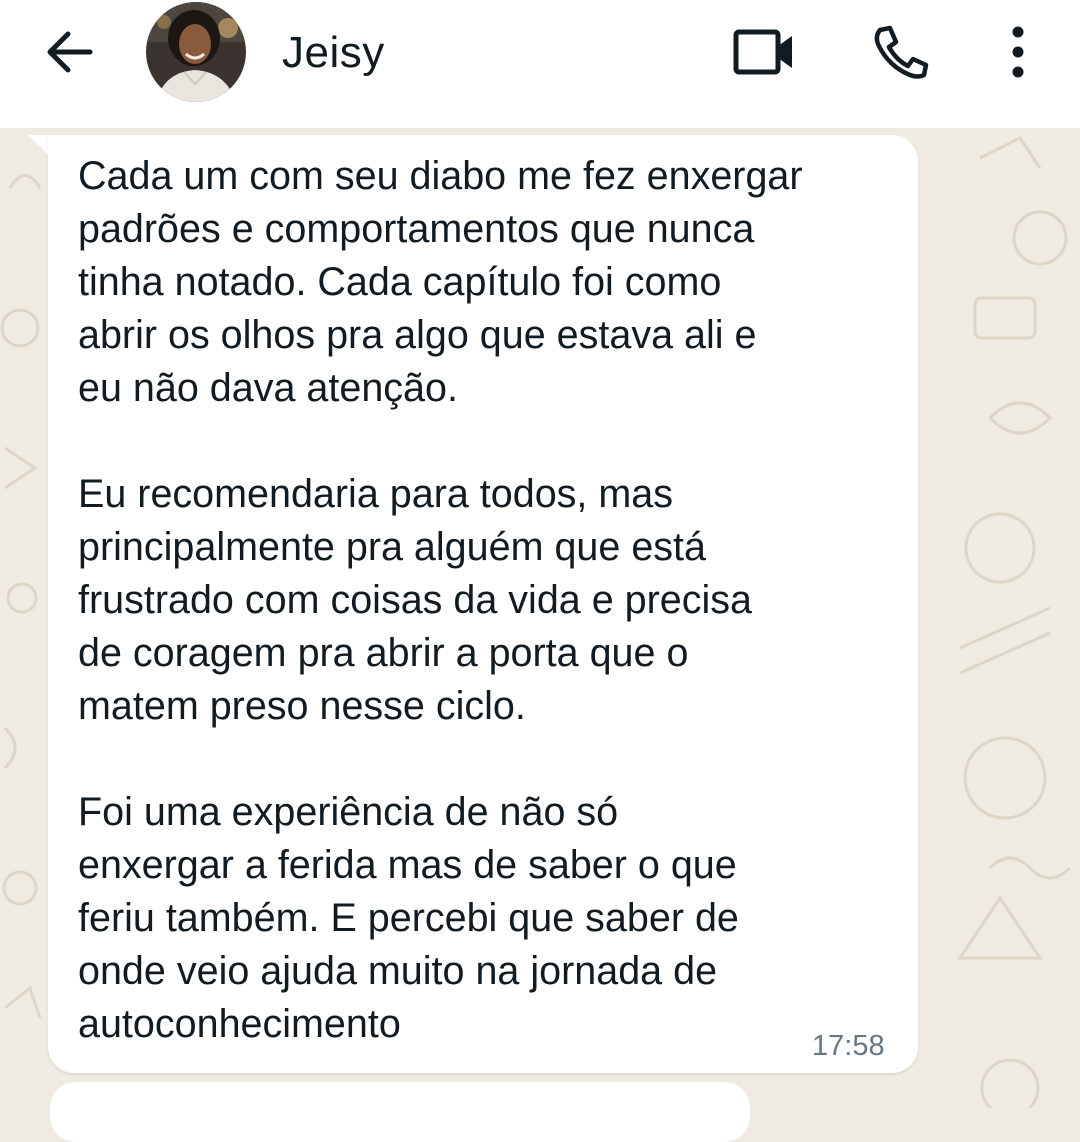 The image size is (1080, 1142). Describe the element at coordinates (848, 1046) in the screenshot. I see `message-timestamp: 17:58` at that location.